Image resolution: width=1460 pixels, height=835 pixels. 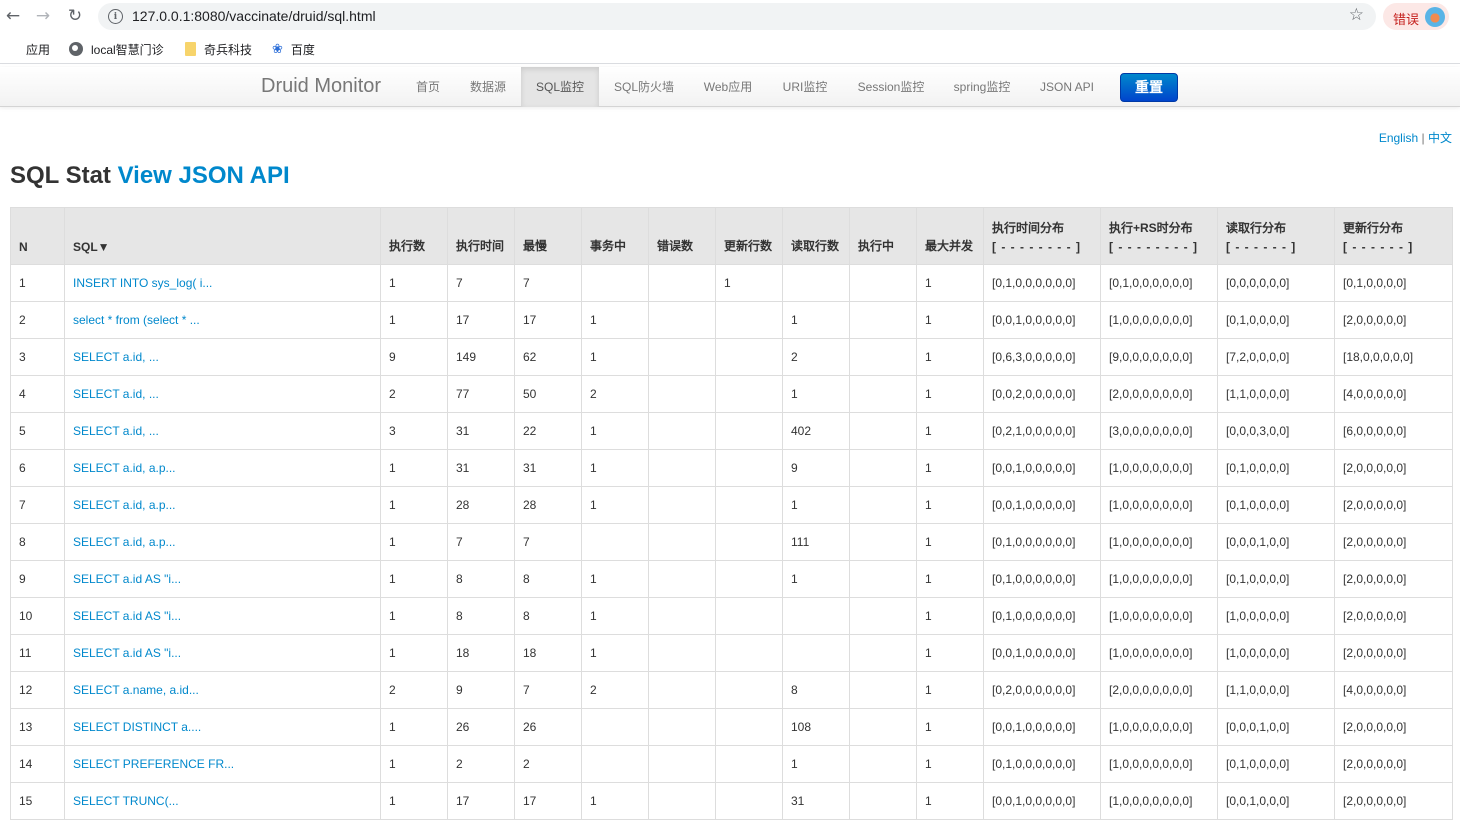 What do you see at coordinates (1416, 16) in the screenshot?
I see `profile-error-chip: 错误` at bounding box center [1416, 16].